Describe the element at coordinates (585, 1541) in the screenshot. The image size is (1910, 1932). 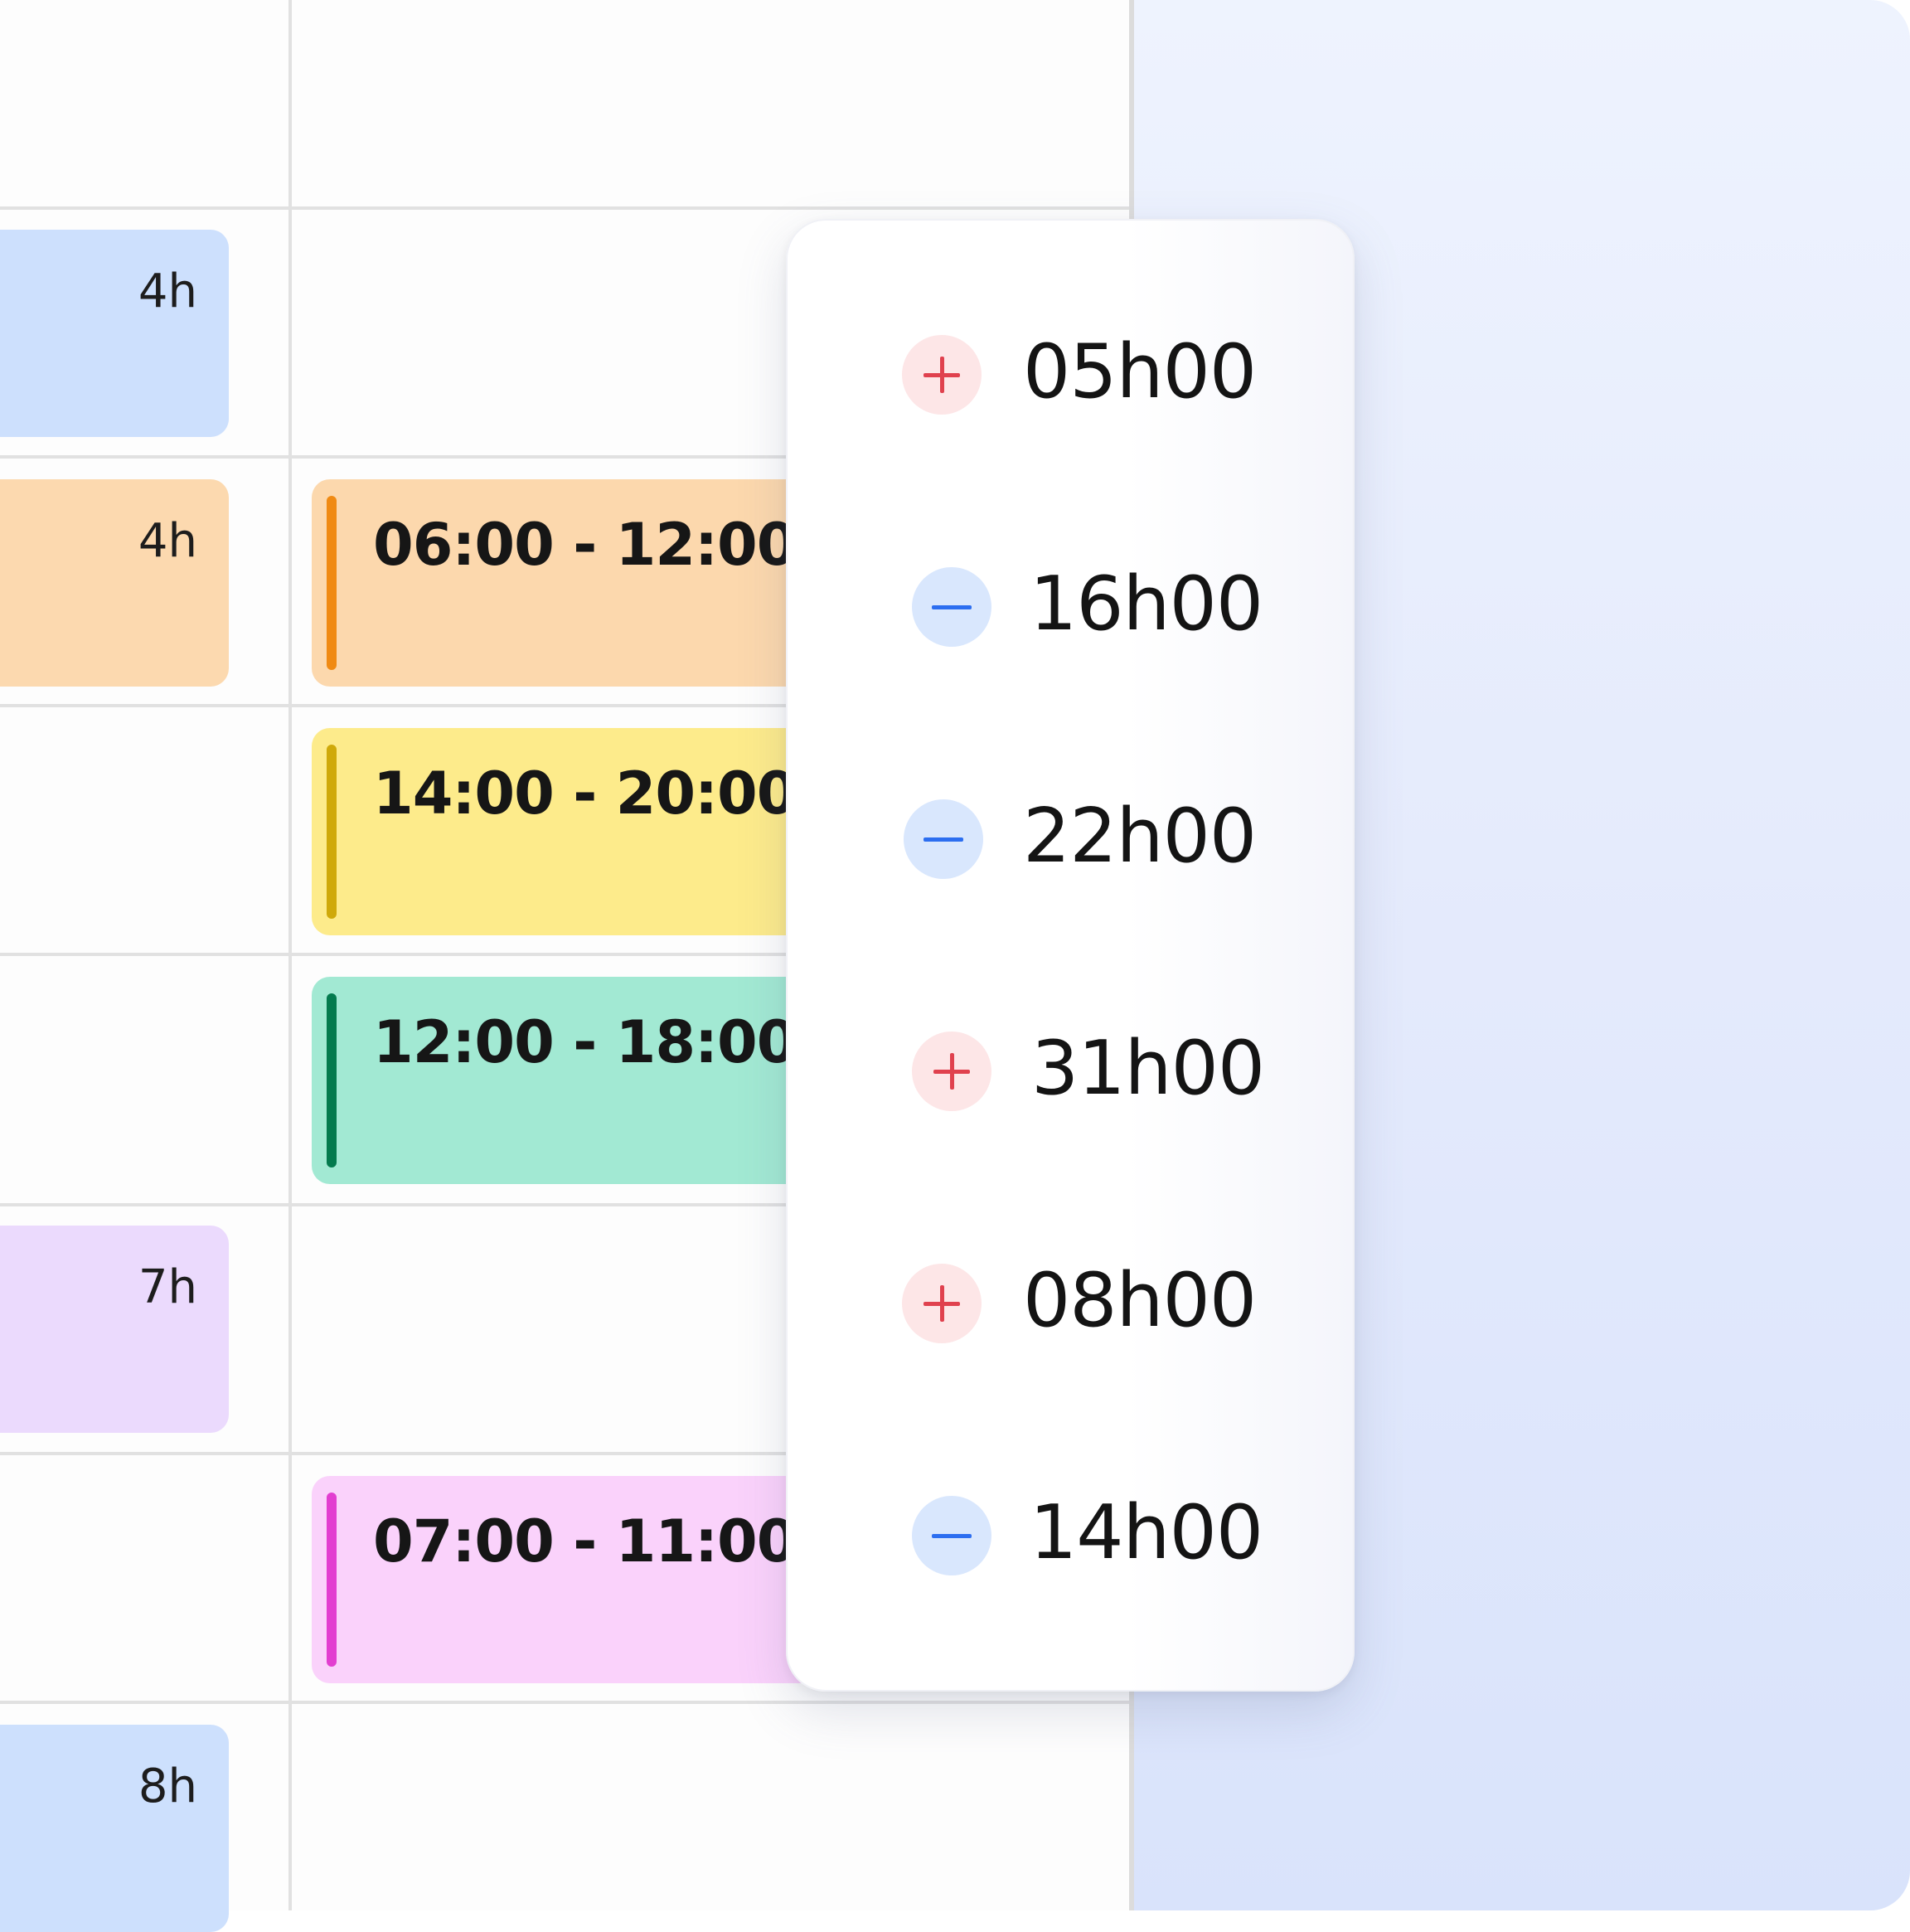
I see `shift-time: 07:00 - 11:00` at that location.